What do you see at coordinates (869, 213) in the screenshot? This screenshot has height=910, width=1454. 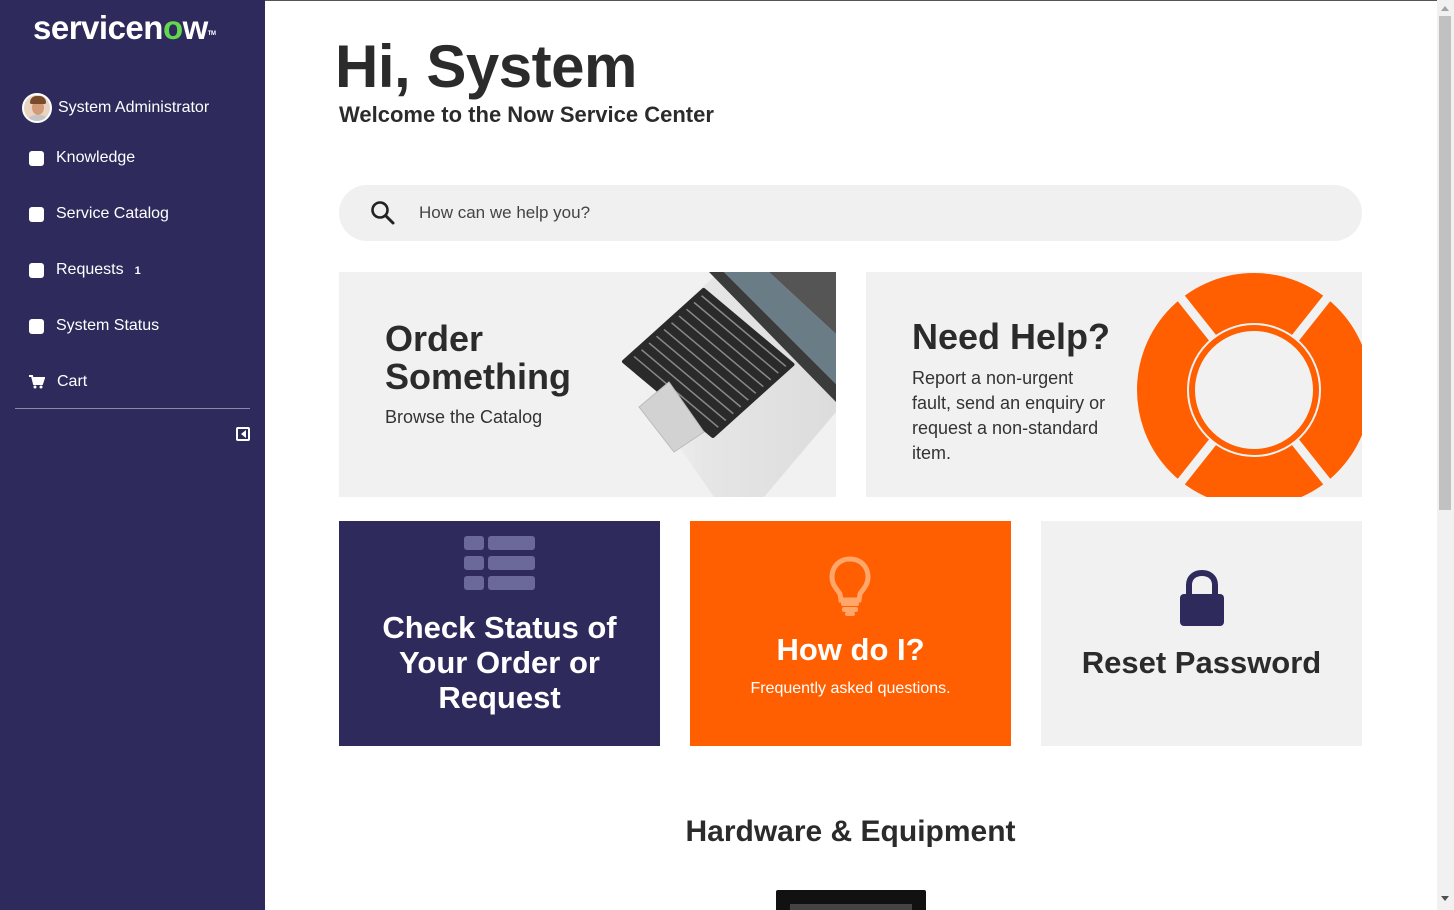 I see `search-input` at bounding box center [869, 213].